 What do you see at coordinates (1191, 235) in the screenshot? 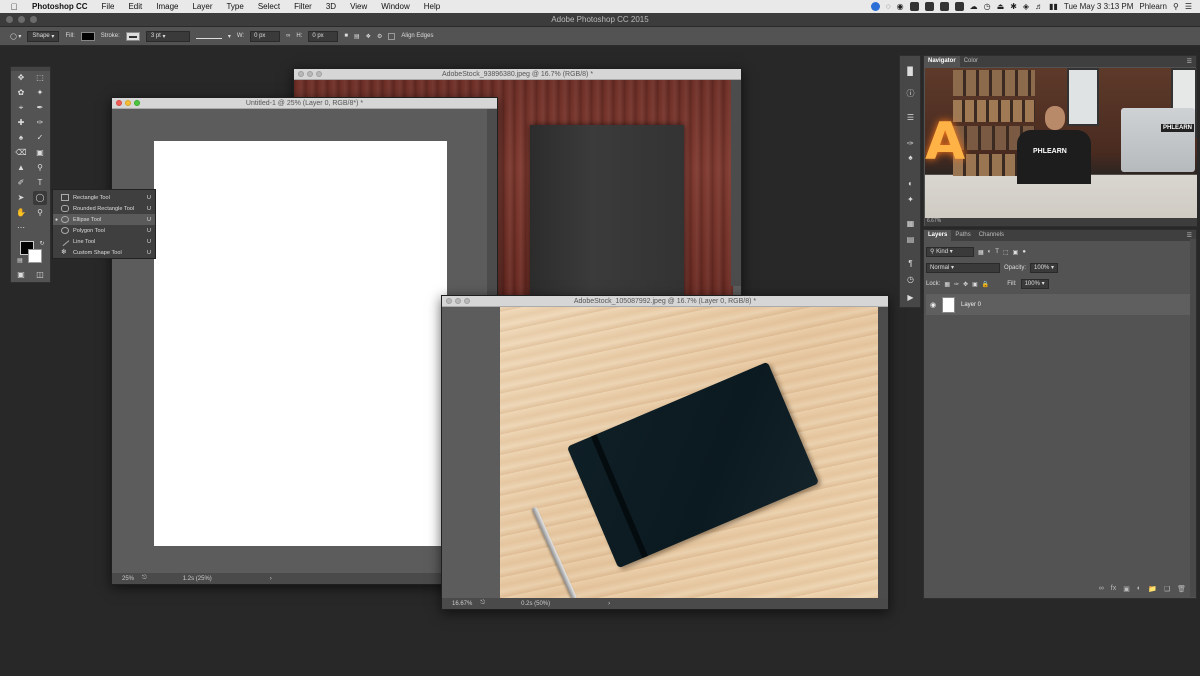
I see `panel-menu-icon: ☰` at bounding box center [1191, 235].